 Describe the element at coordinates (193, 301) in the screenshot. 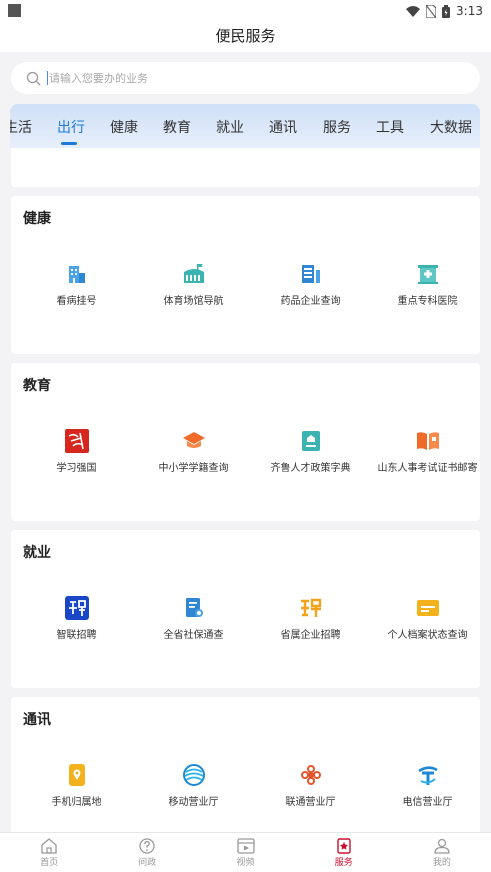

I see `service-label: 体育场馆导航` at that location.